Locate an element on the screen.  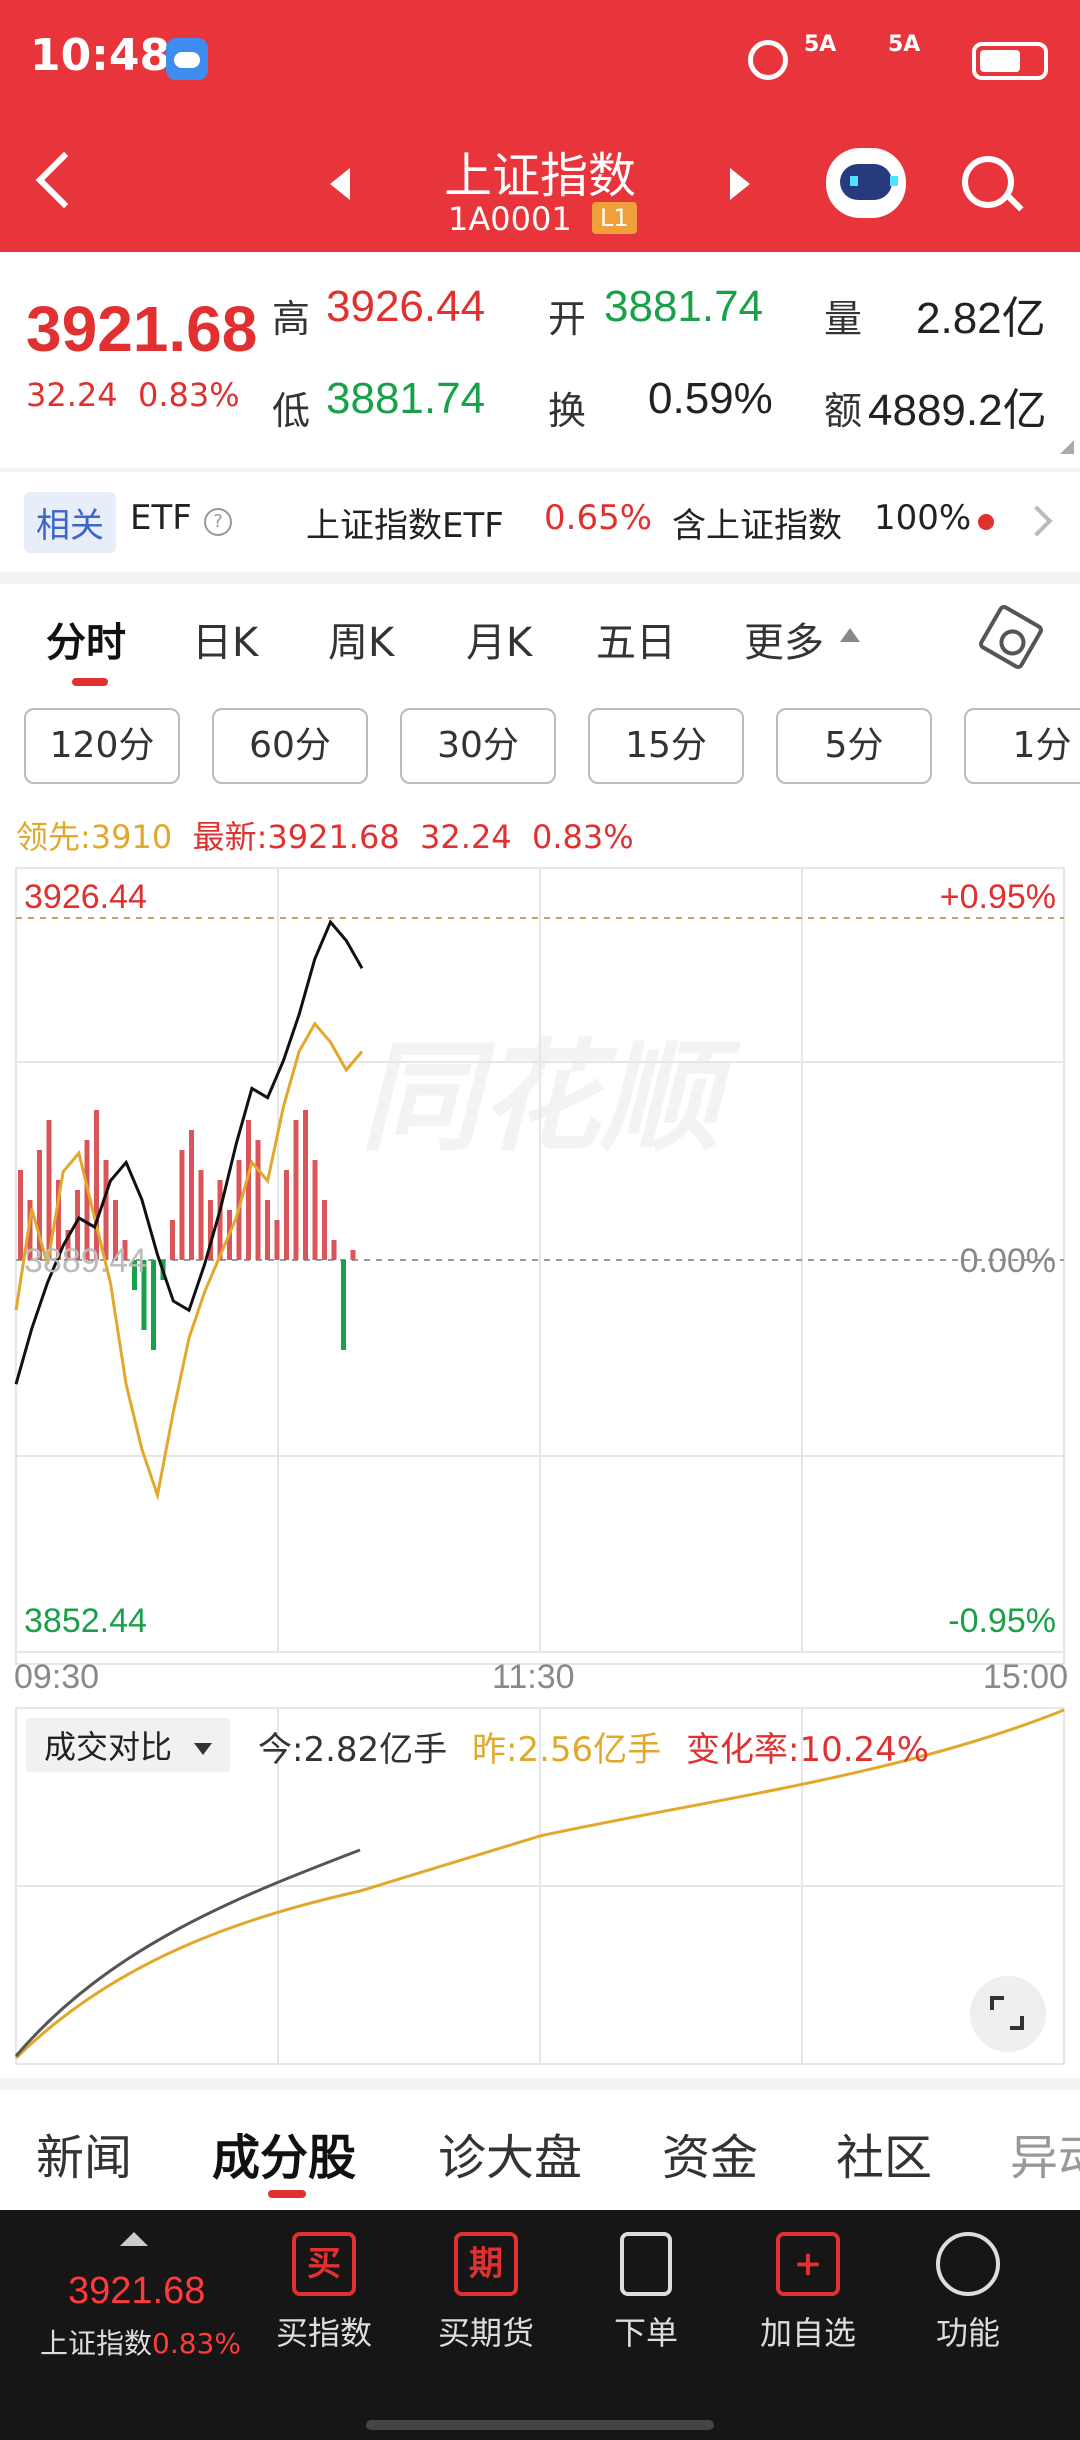
tab-five-day: 五日 is located at coordinates (636, 639).